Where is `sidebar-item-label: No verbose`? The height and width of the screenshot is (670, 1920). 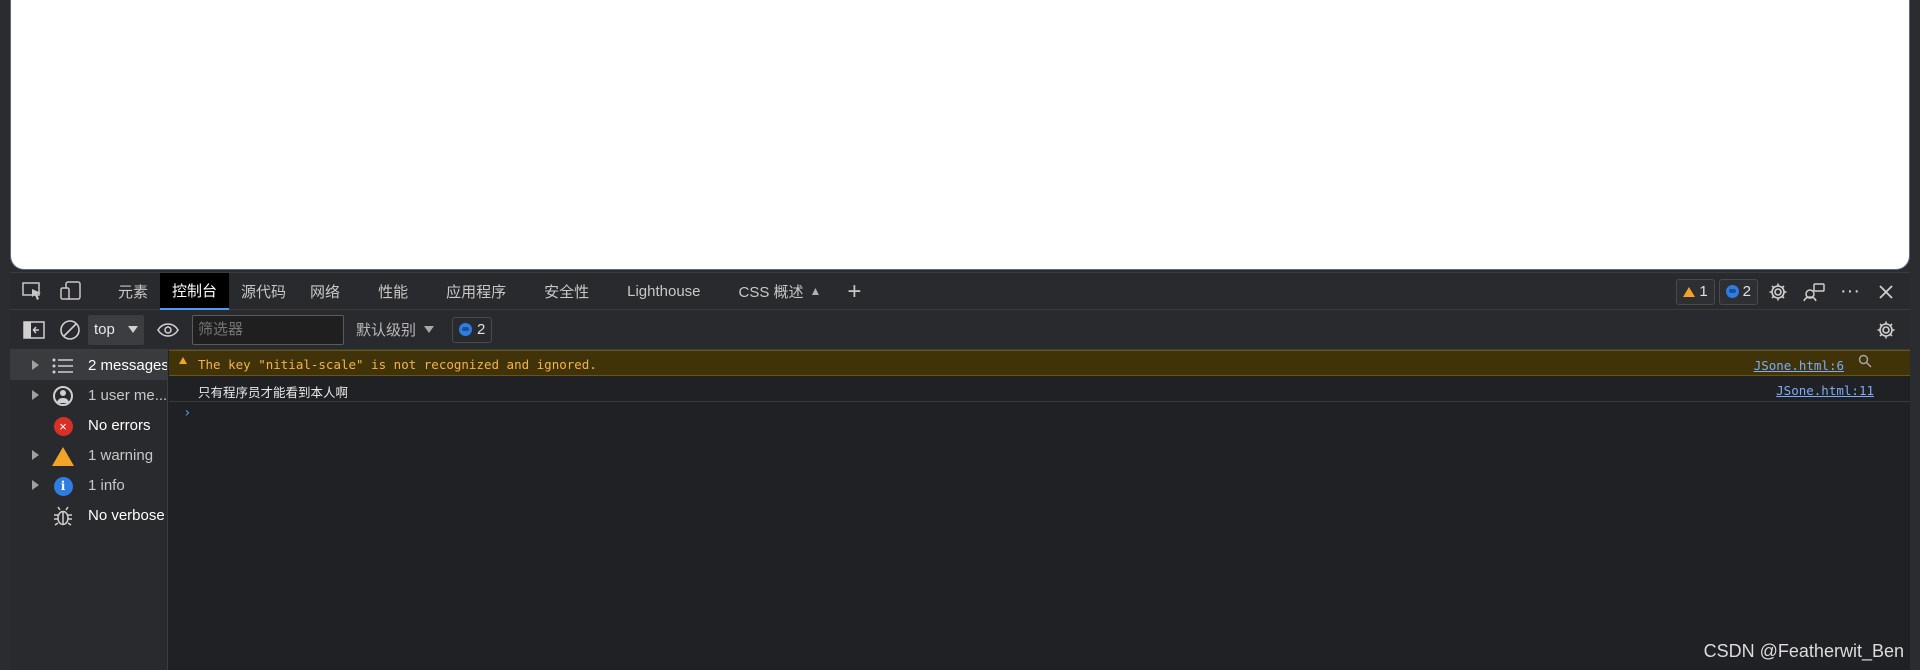 sidebar-item-label: No verbose is located at coordinates (126, 515).